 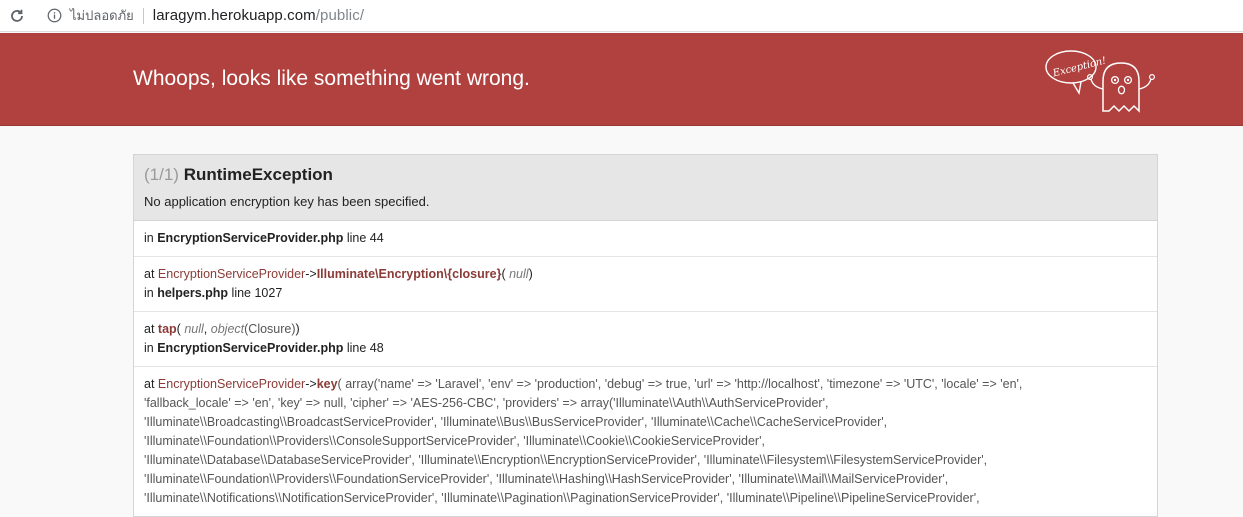 I want to click on trace-arg-value: (Closure), so click(x=270, y=329).